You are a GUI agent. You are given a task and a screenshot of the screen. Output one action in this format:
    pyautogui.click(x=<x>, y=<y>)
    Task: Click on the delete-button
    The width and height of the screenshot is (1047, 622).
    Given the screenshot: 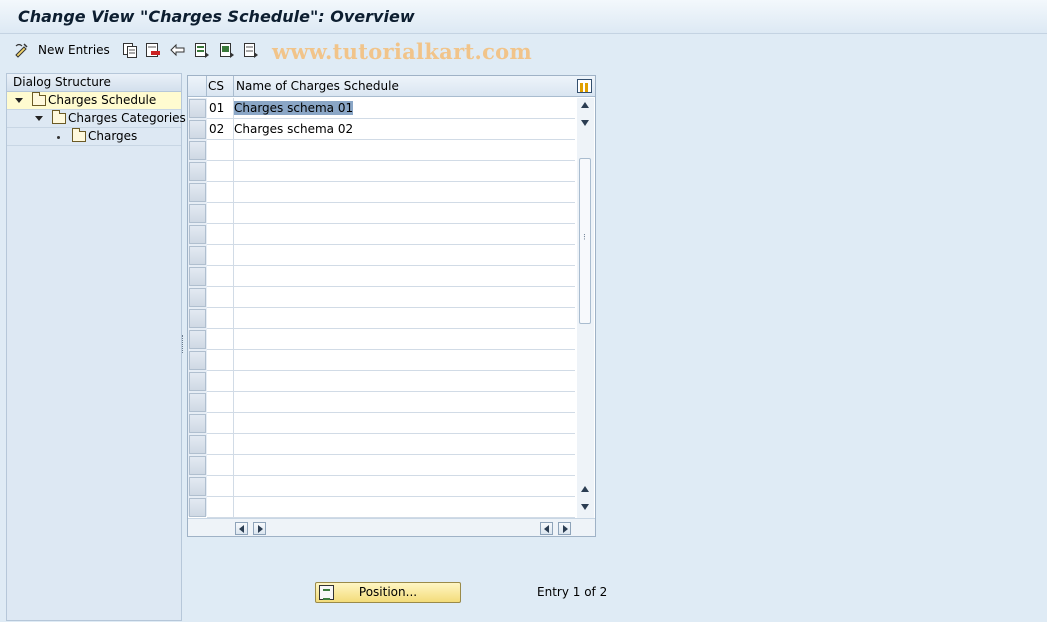 What is the action you would take?
    pyautogui.click(x=153, y=50)
    